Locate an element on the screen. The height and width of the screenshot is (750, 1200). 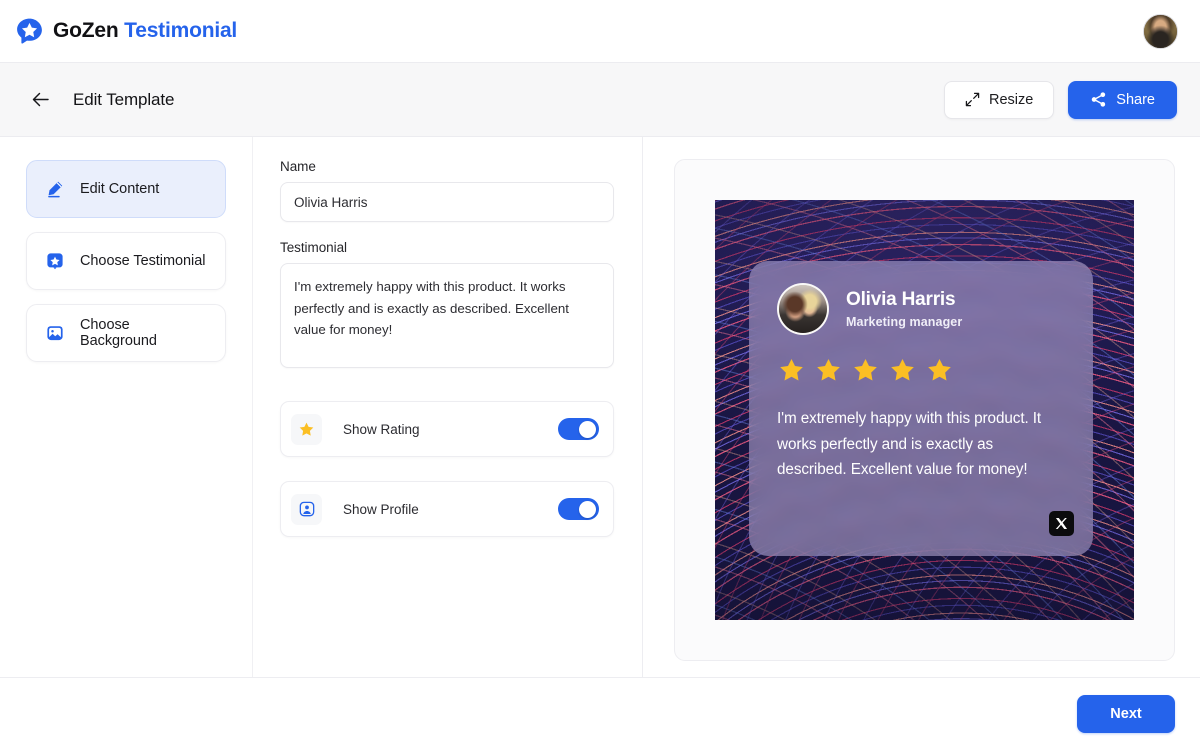
pencil-edit-icon is located at coordinates (55, 189).